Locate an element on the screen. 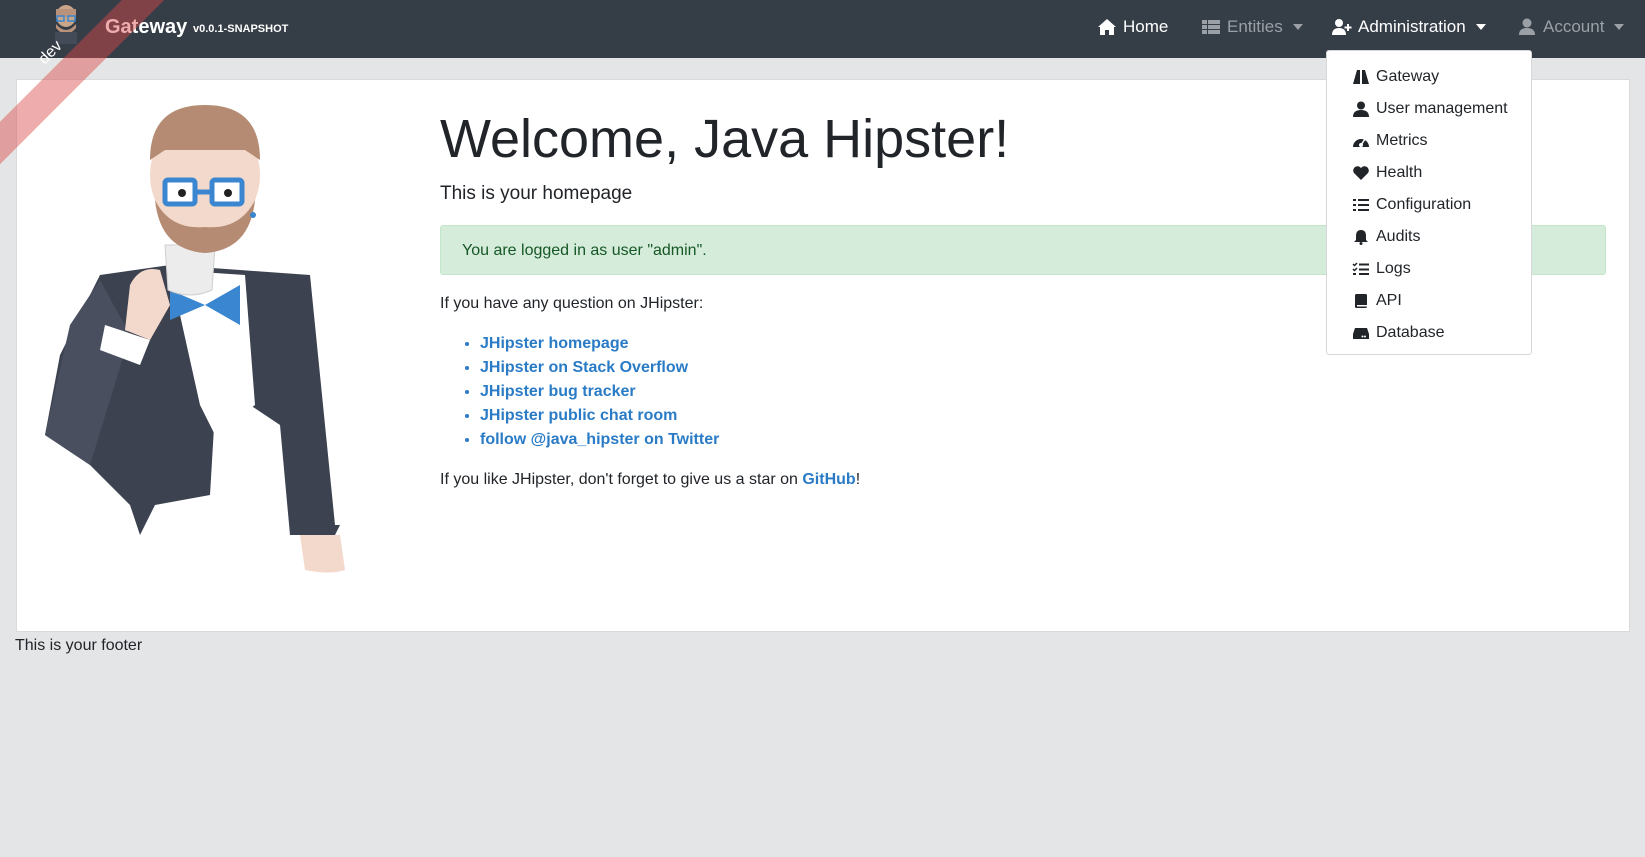 This screenshot has height=857, width=1645. page-title: Welcome, Java Hipster! is located at coordinates (725, 139).